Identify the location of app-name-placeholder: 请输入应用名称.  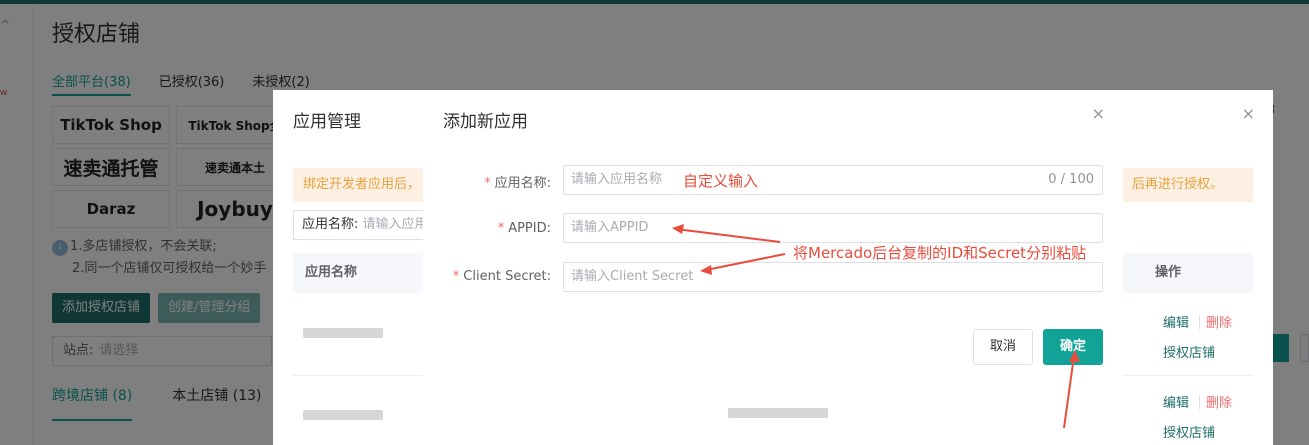
(617, 179).